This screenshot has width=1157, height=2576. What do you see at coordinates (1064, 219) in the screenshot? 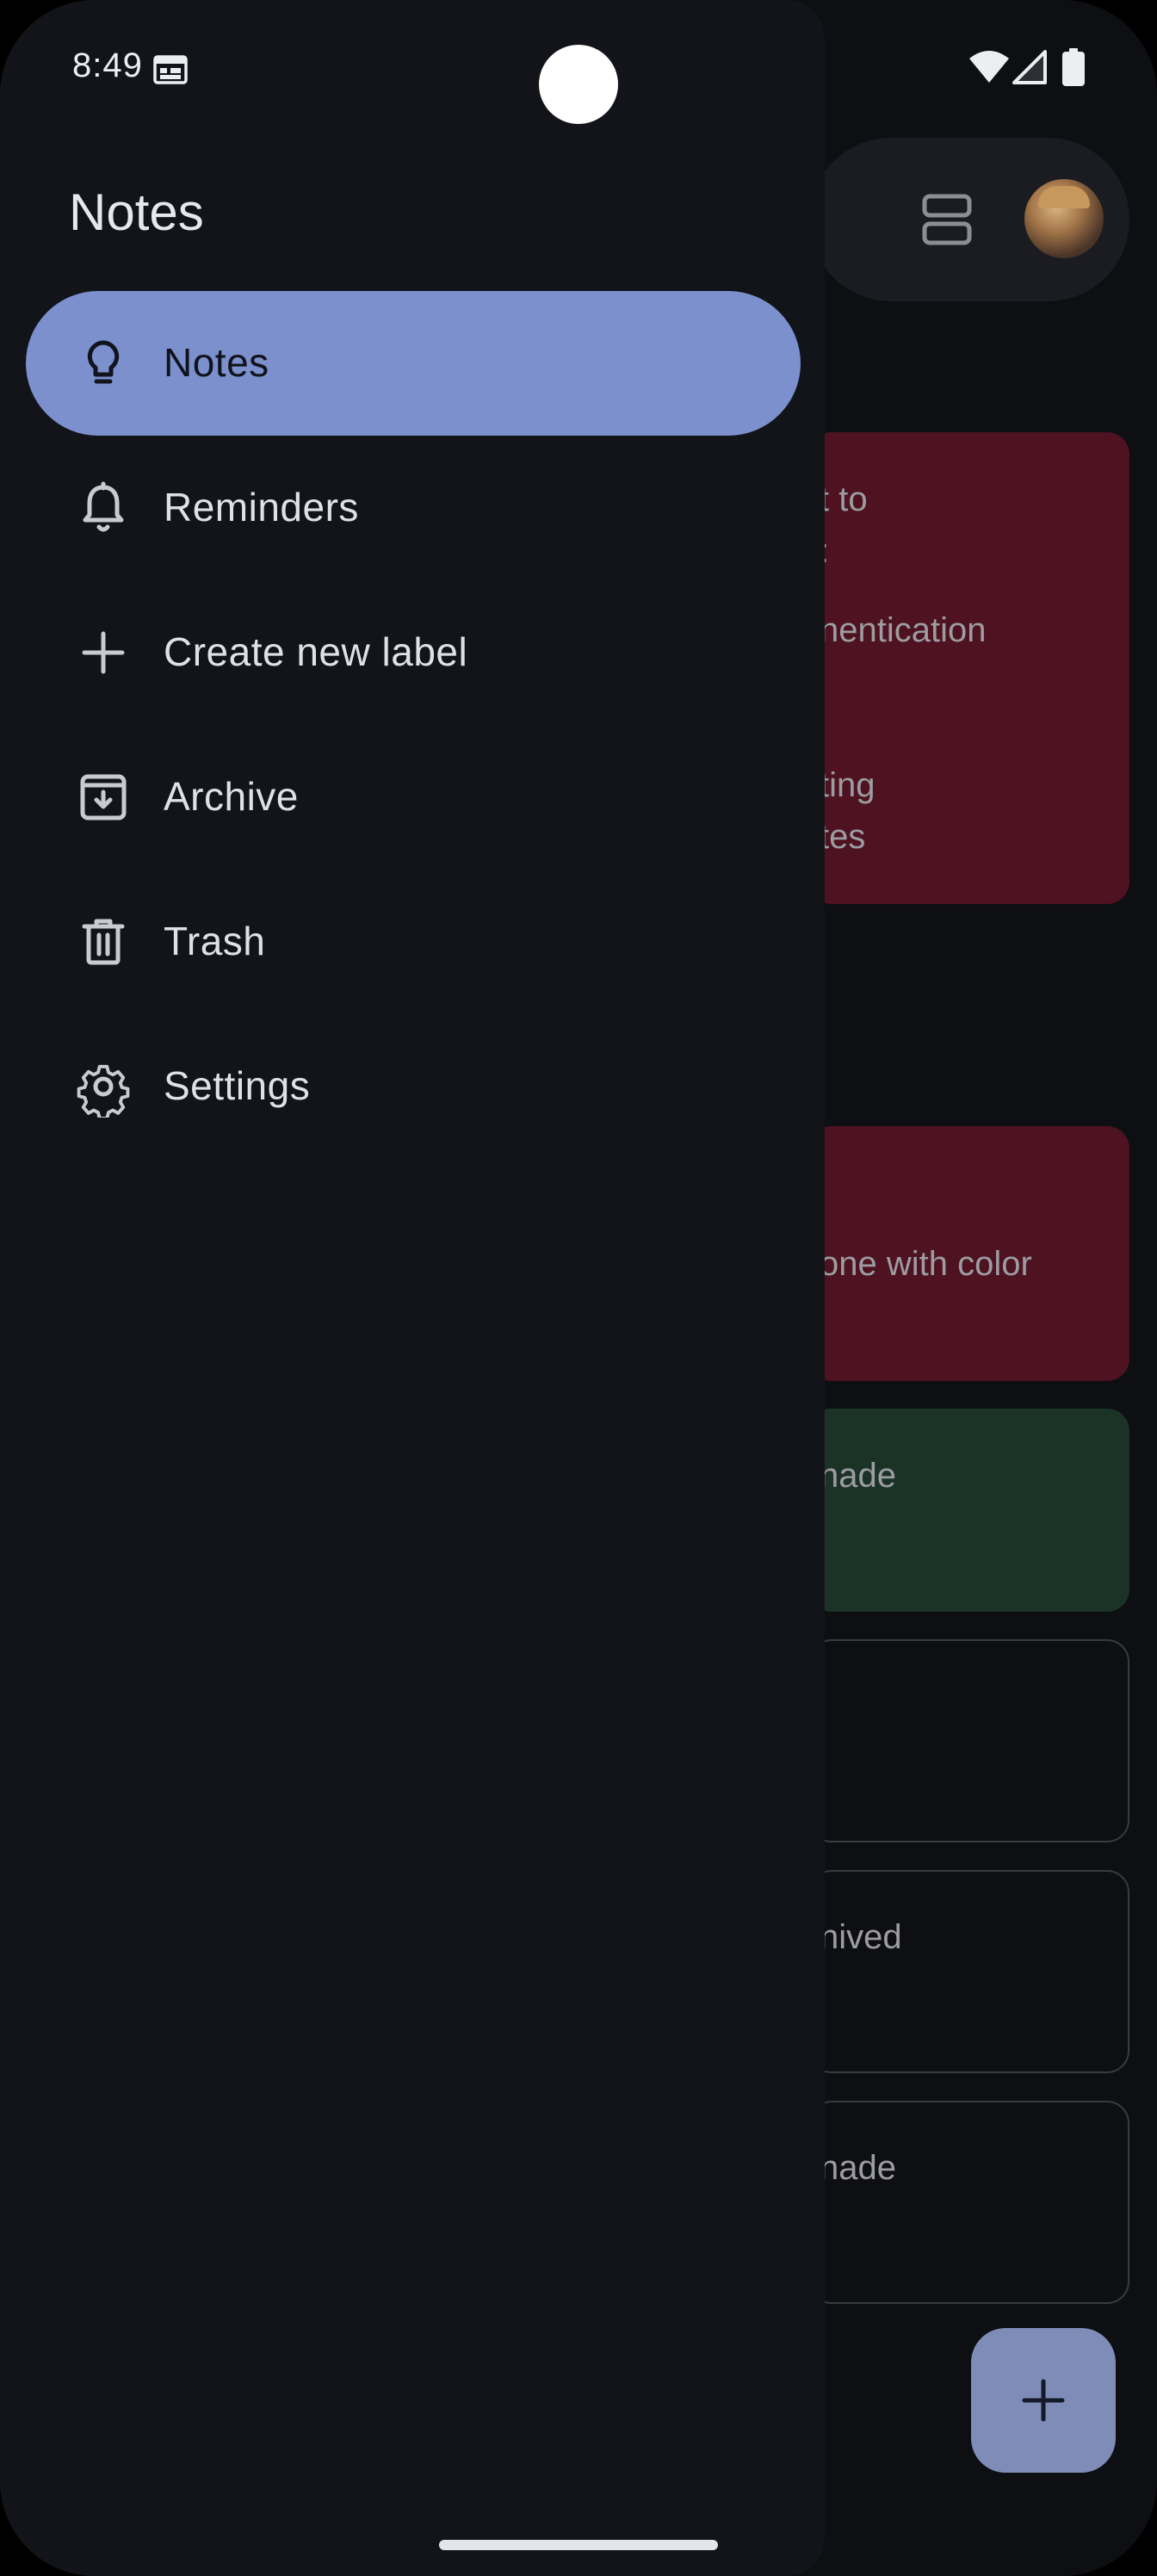
I see `avatar` at bounding box center [1064, 219].